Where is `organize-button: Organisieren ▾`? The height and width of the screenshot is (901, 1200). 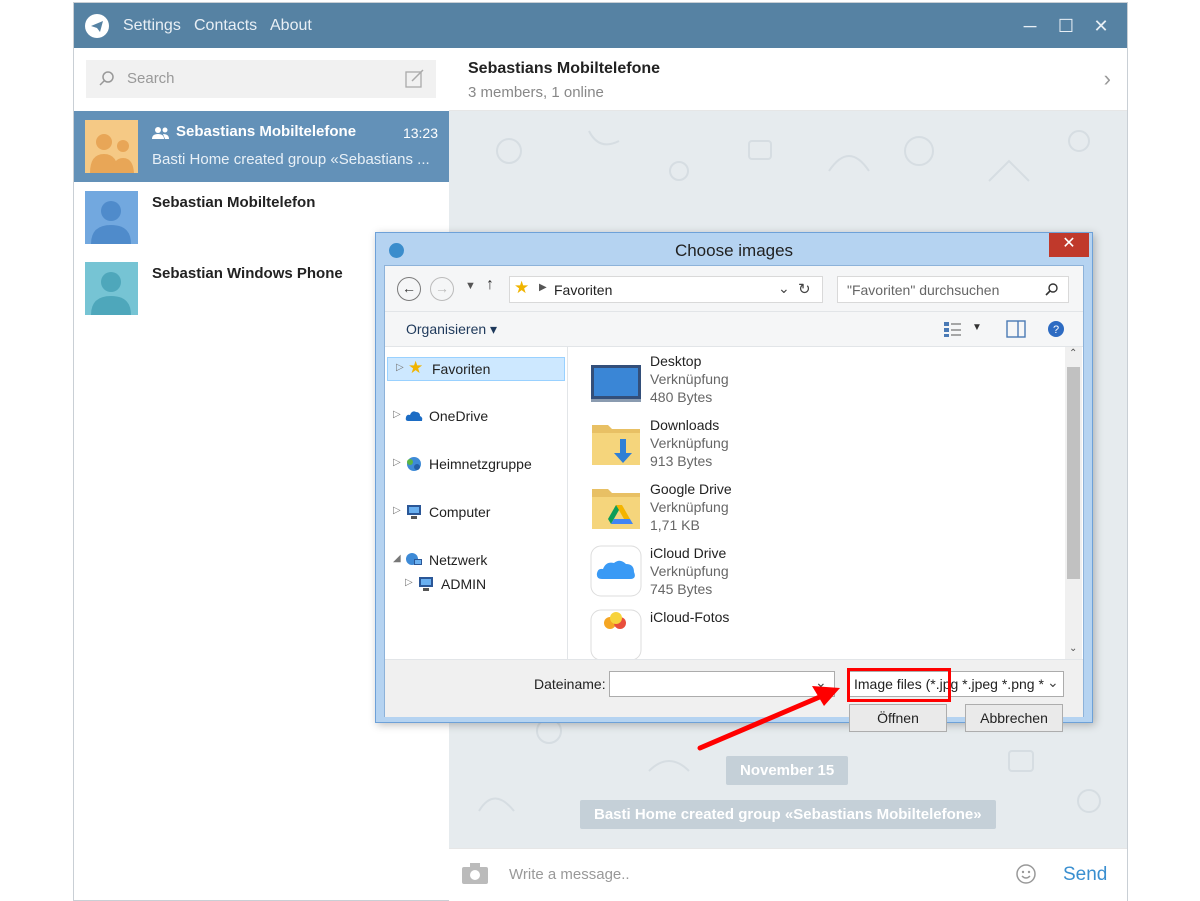 organize-button: Organisieren ▾ is located at coordinates (451, 329).